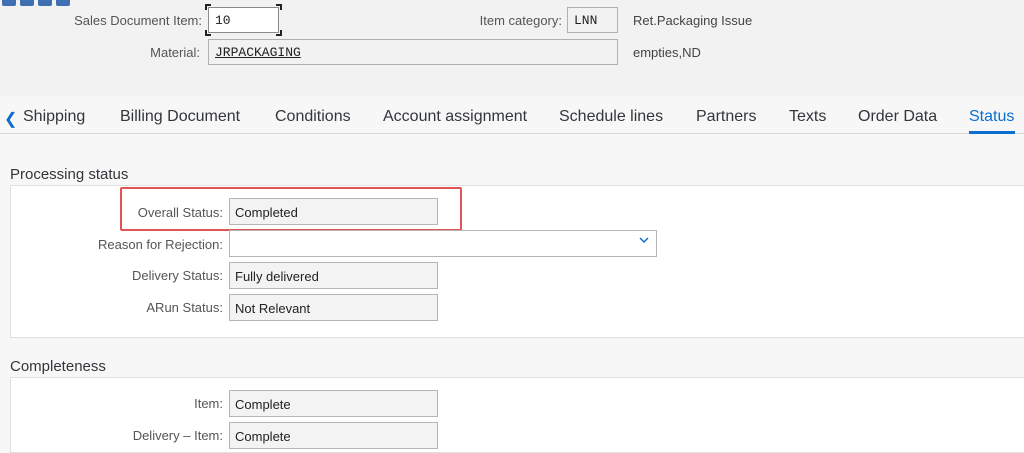 Image resolution: width=1024 pixels, height=453 pixels. Describe the element at coordinates (58, 366) in the screenshot. I see `completeness-title: Completeness` at that location.